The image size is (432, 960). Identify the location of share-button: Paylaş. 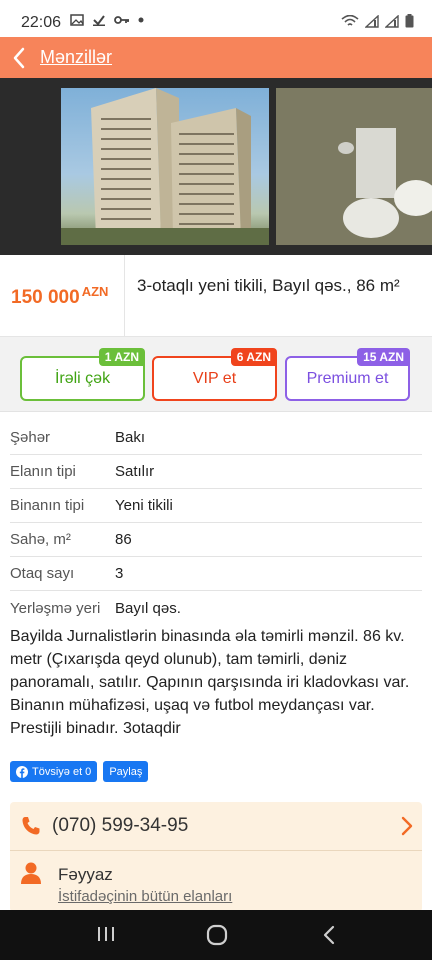
(126, 771).